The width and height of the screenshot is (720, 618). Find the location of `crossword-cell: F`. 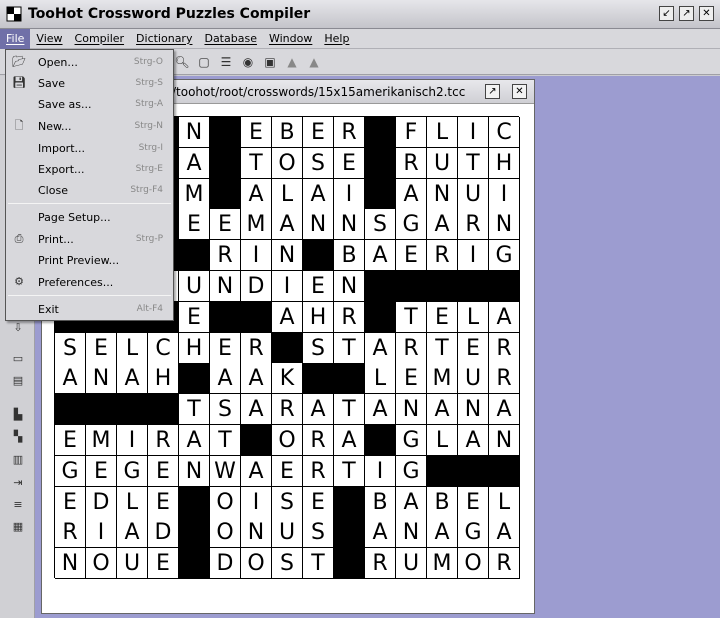

crossword-cell: F is located at coordinates (411, 132).